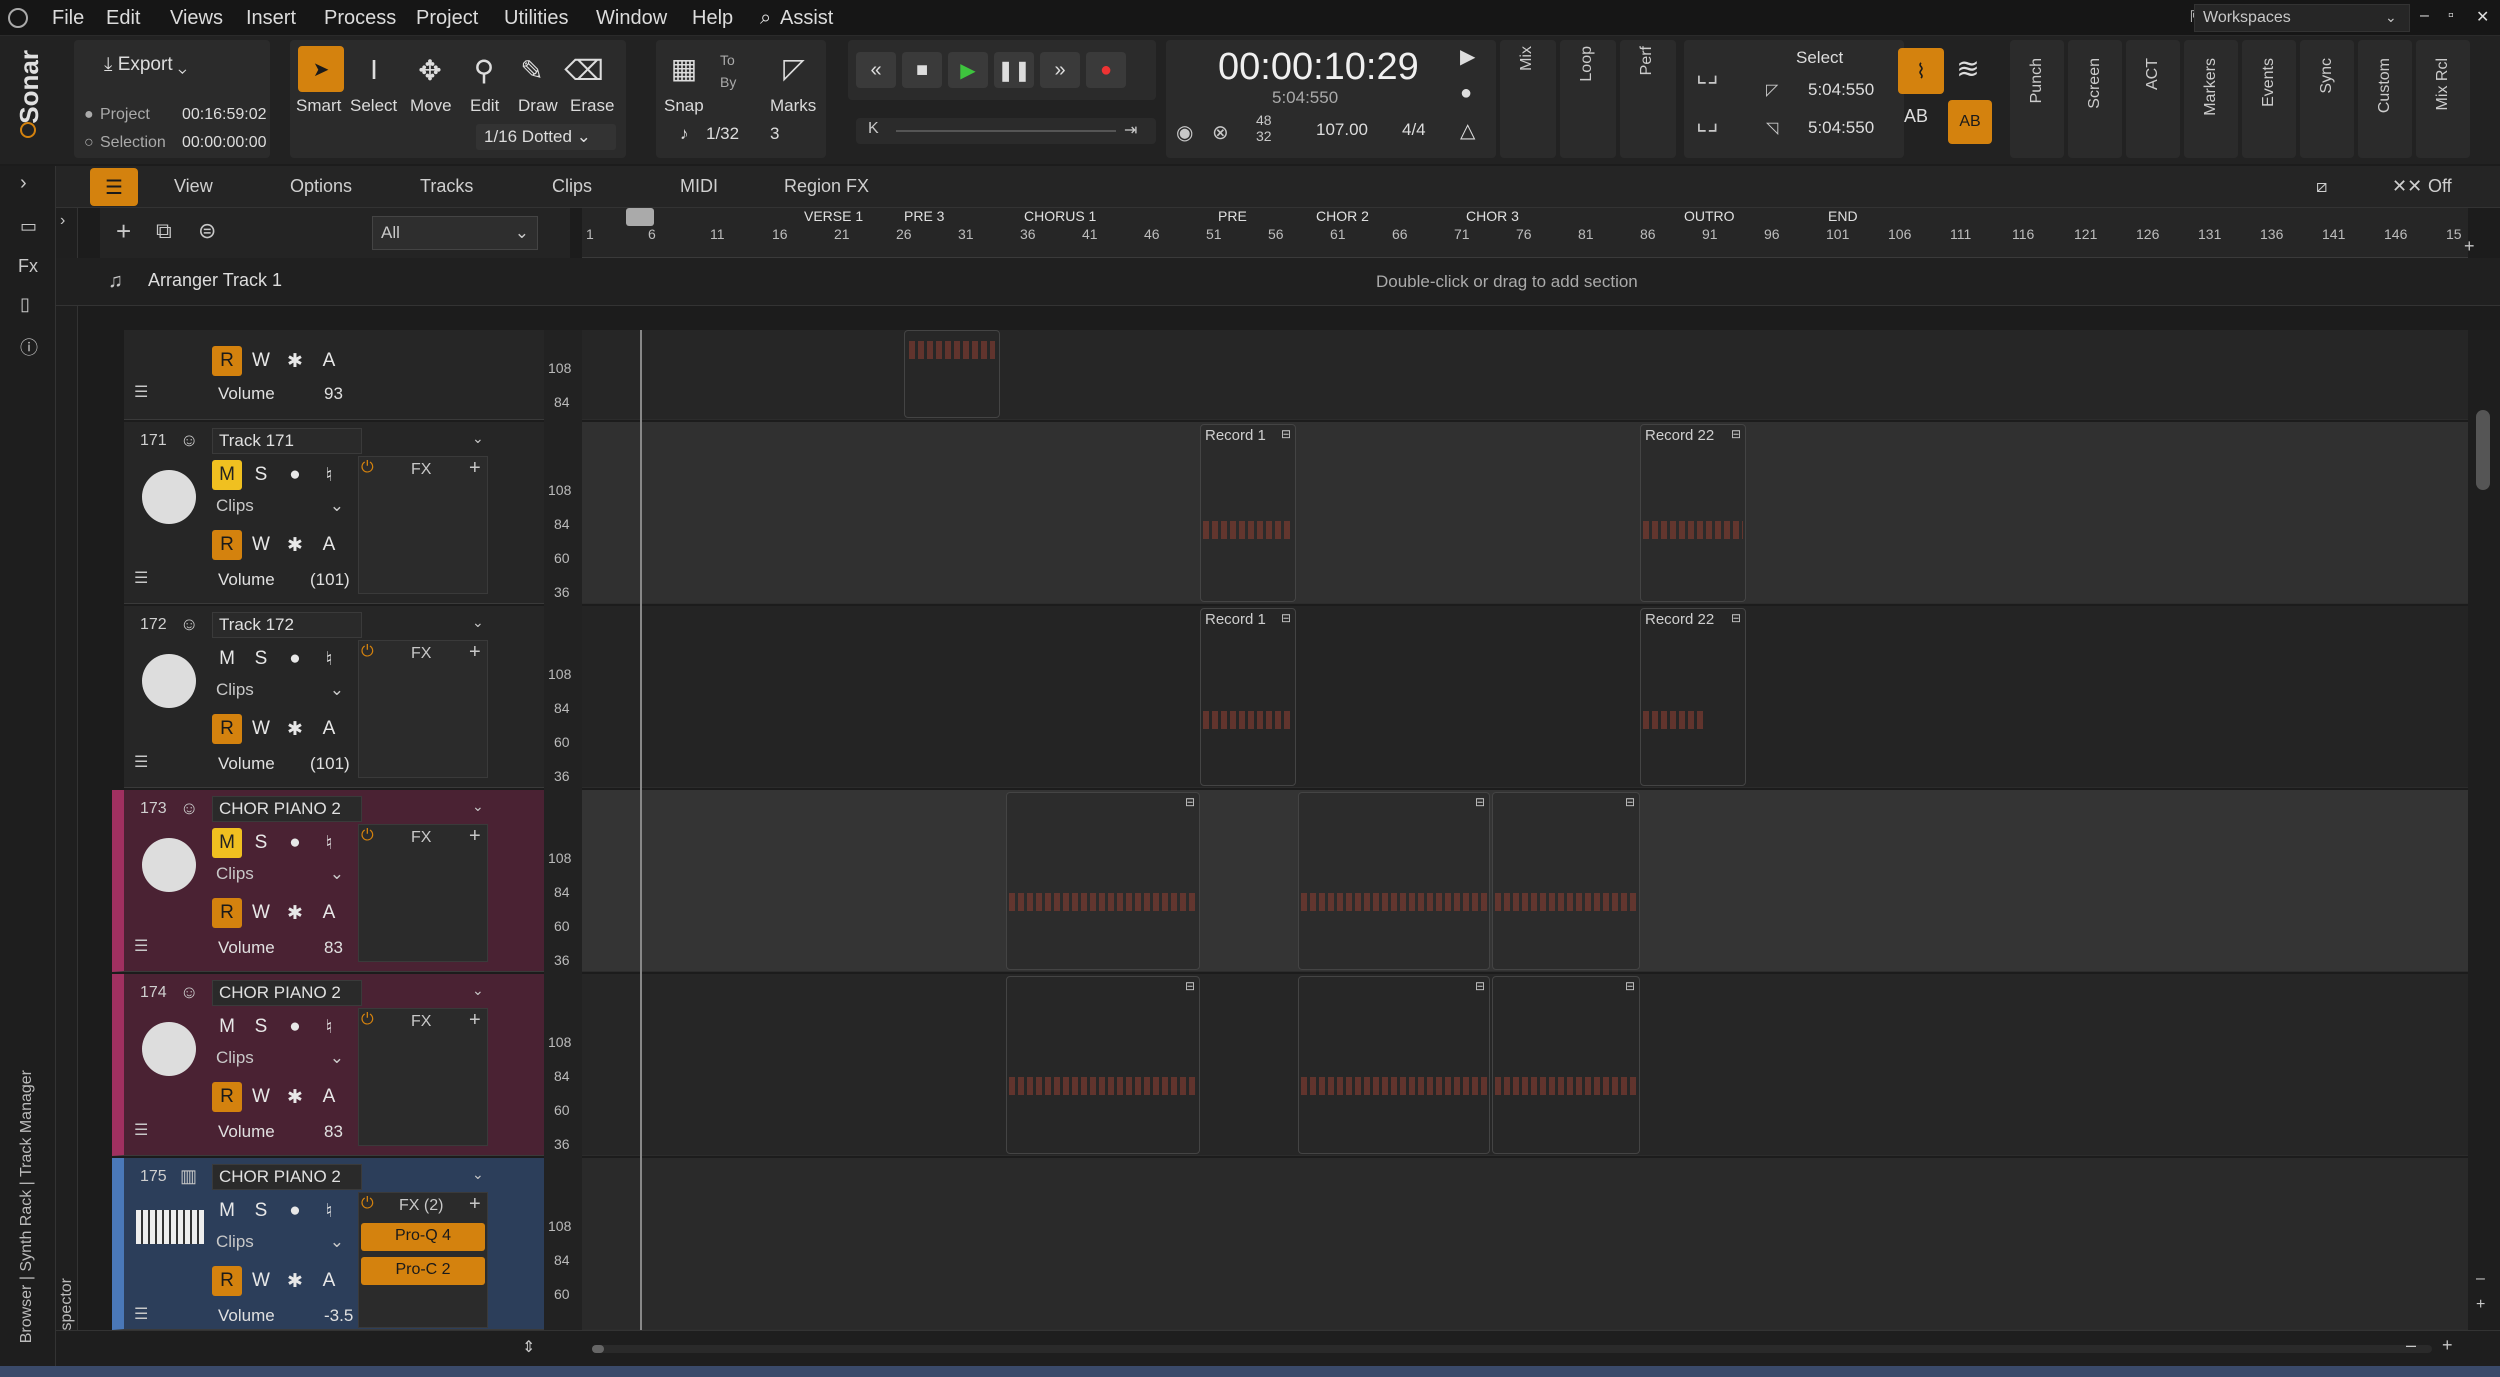  Describe the element at coordinates (1060, 216) in the screenshot. I see `marker-chorus1: CHORUS 1` at that location.